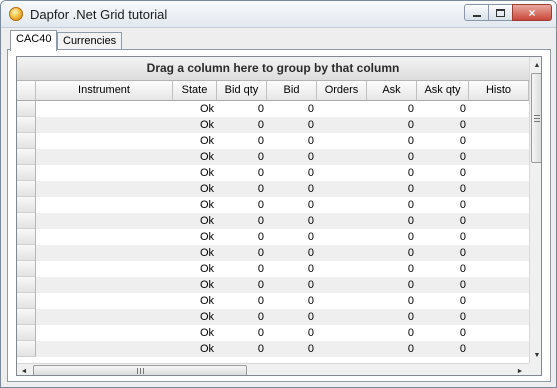  I want to click on column-header-bid: Bid, so click(292, 91).